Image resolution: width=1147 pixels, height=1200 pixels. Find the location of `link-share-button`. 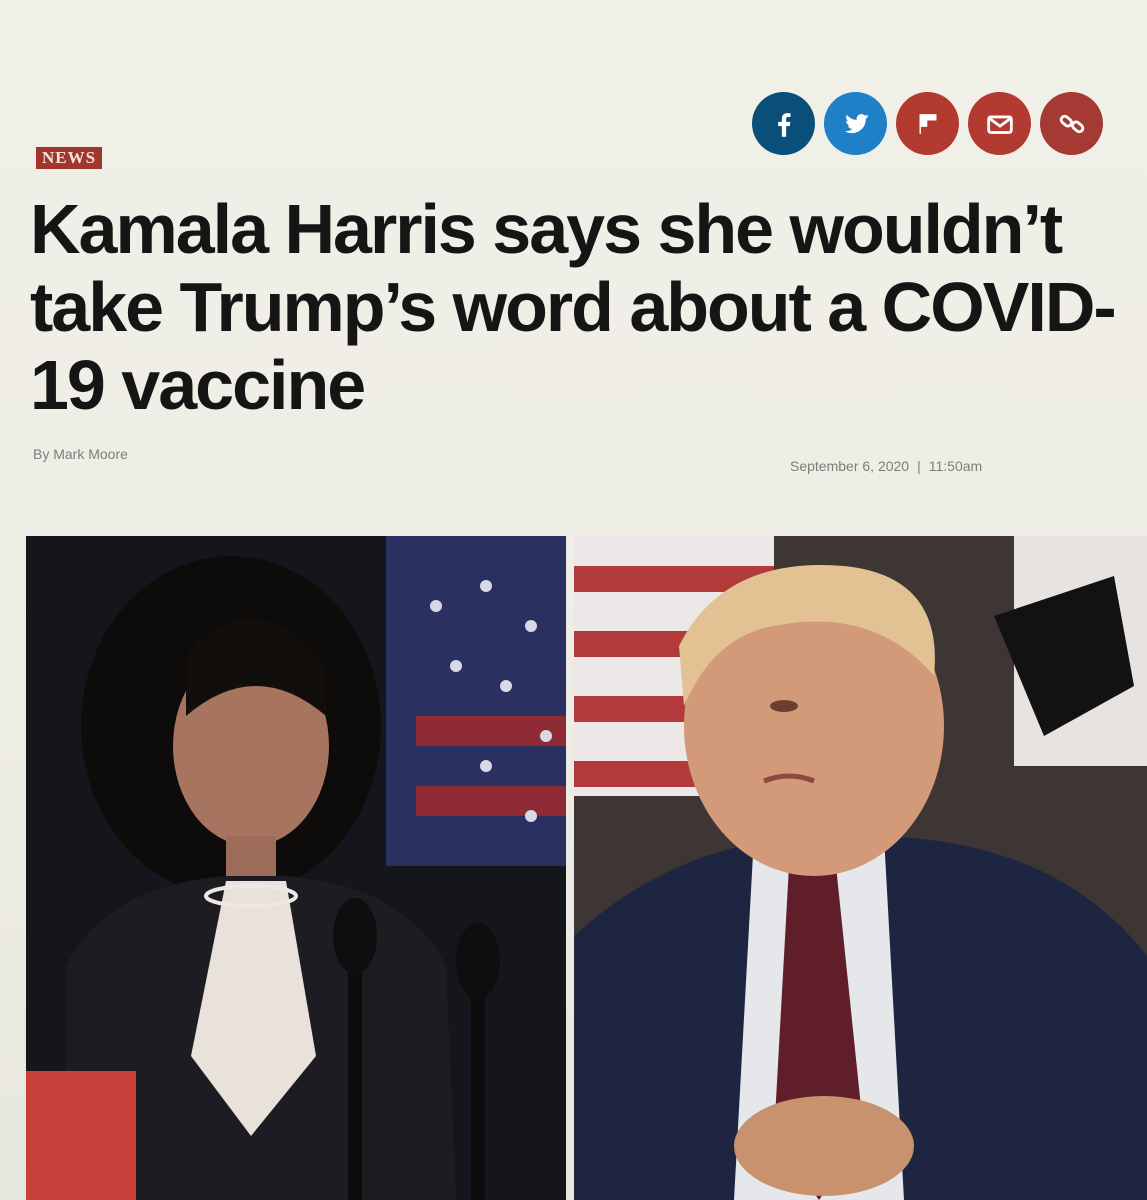

link-share-button is located at coordinates (1071, 123).